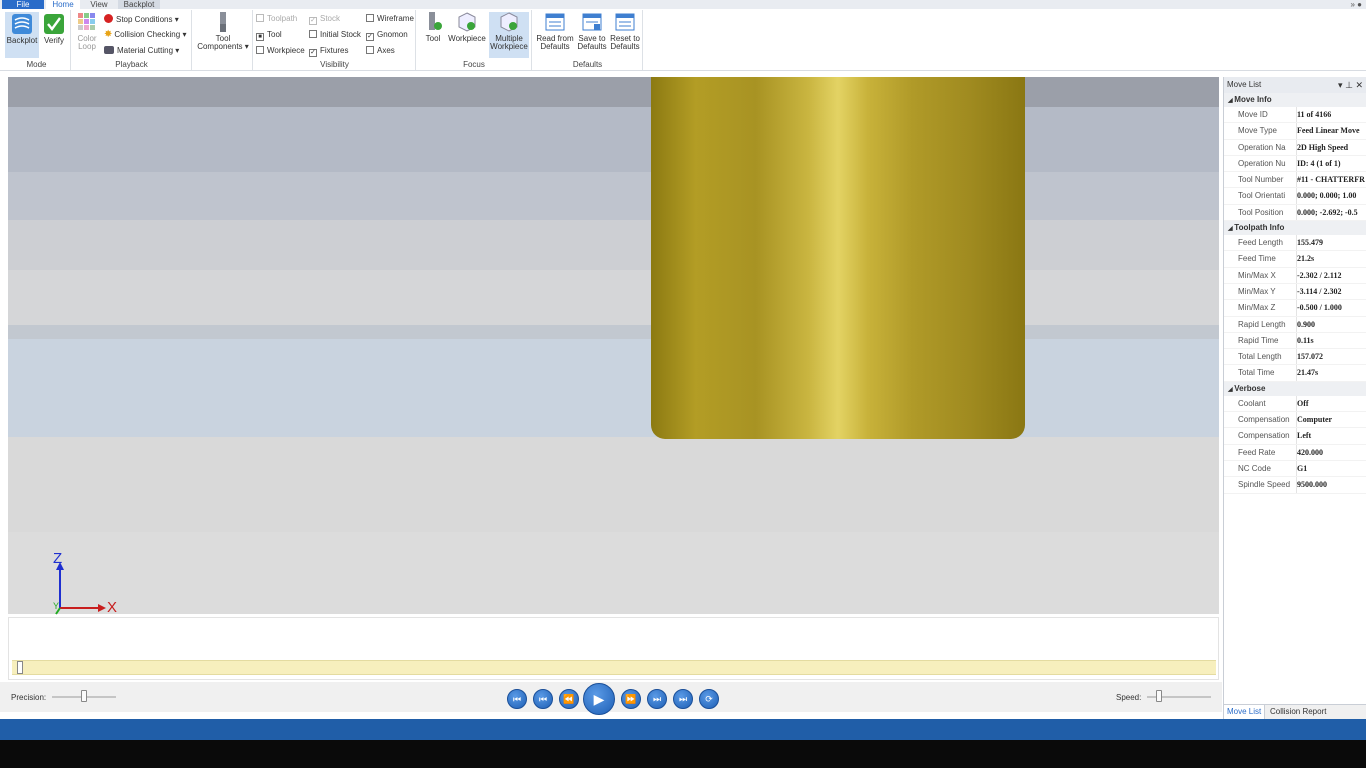 The image size is (1366, 768). I want to click on play-button: ▶, so click(599, 699).